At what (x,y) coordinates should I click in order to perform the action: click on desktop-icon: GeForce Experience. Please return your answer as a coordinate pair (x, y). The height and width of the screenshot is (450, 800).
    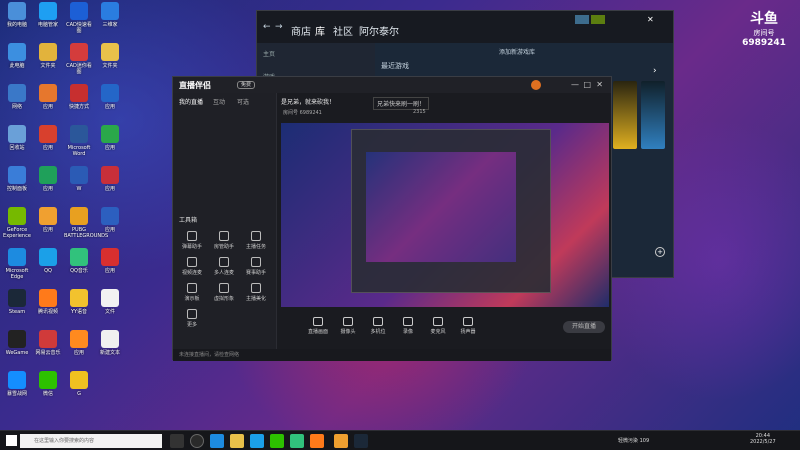
    Looking at the image, I should click on (17, 226).